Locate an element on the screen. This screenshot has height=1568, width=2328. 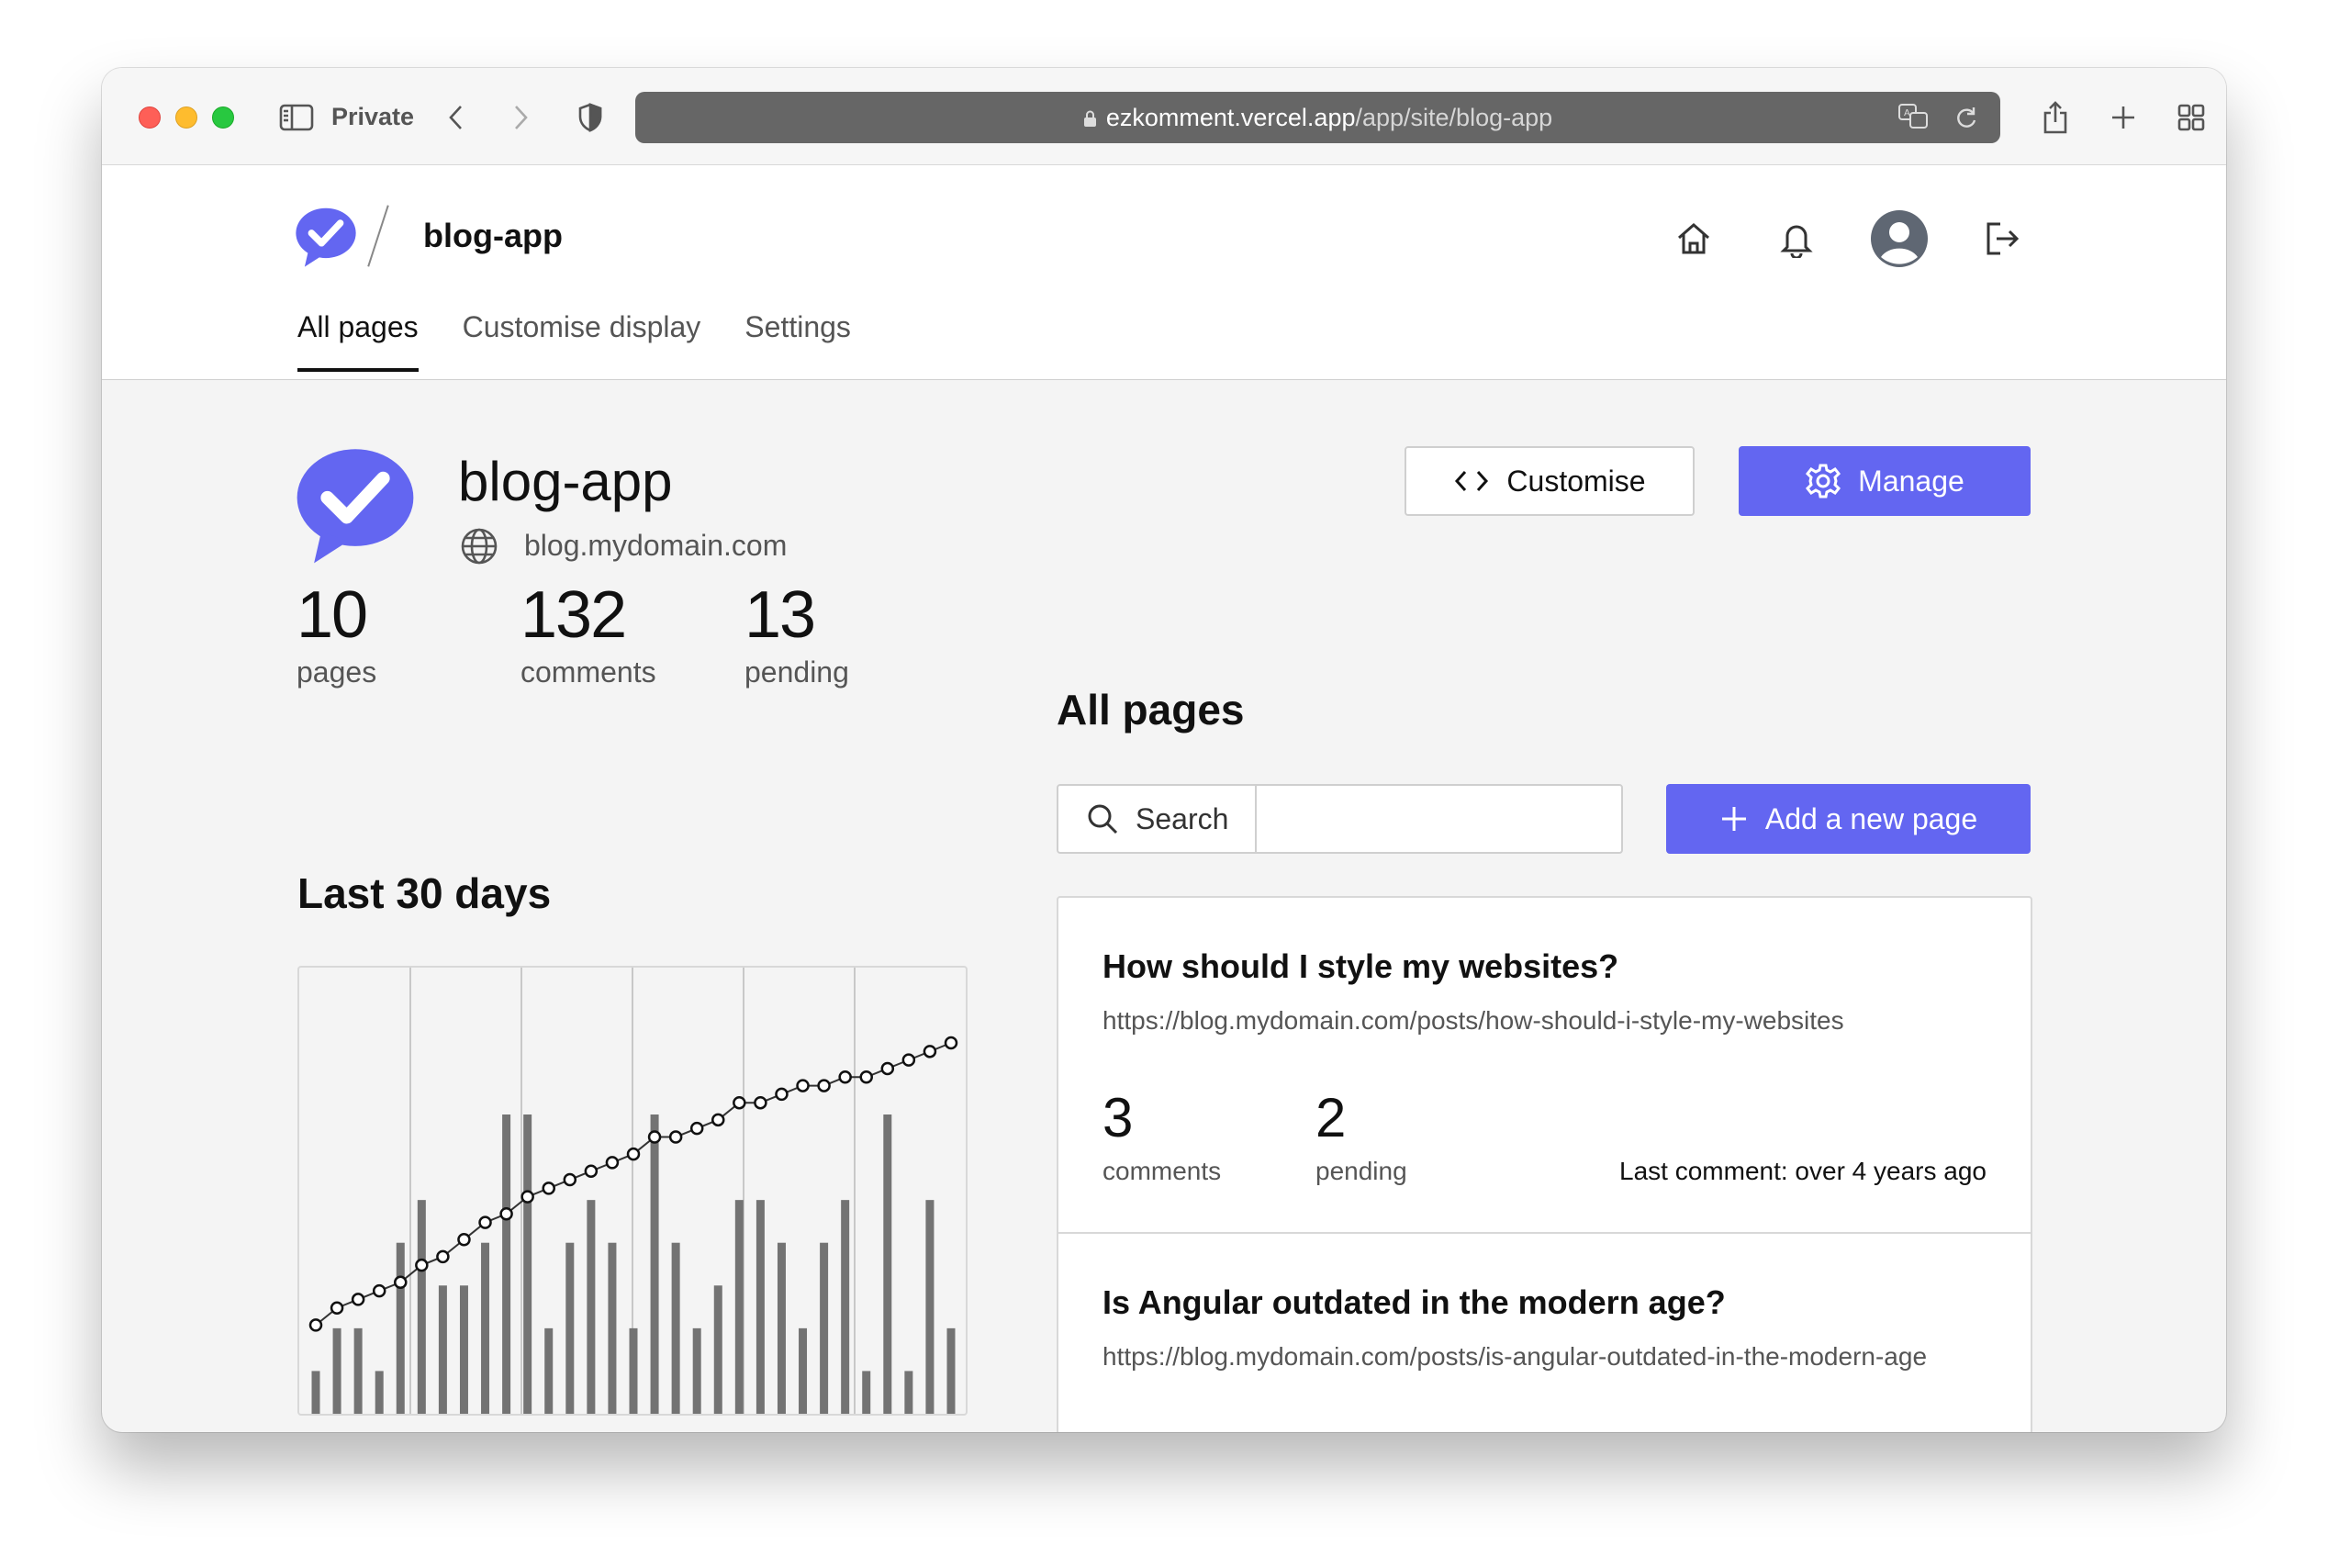
gear-icon is located at coordinates (1823, 481).